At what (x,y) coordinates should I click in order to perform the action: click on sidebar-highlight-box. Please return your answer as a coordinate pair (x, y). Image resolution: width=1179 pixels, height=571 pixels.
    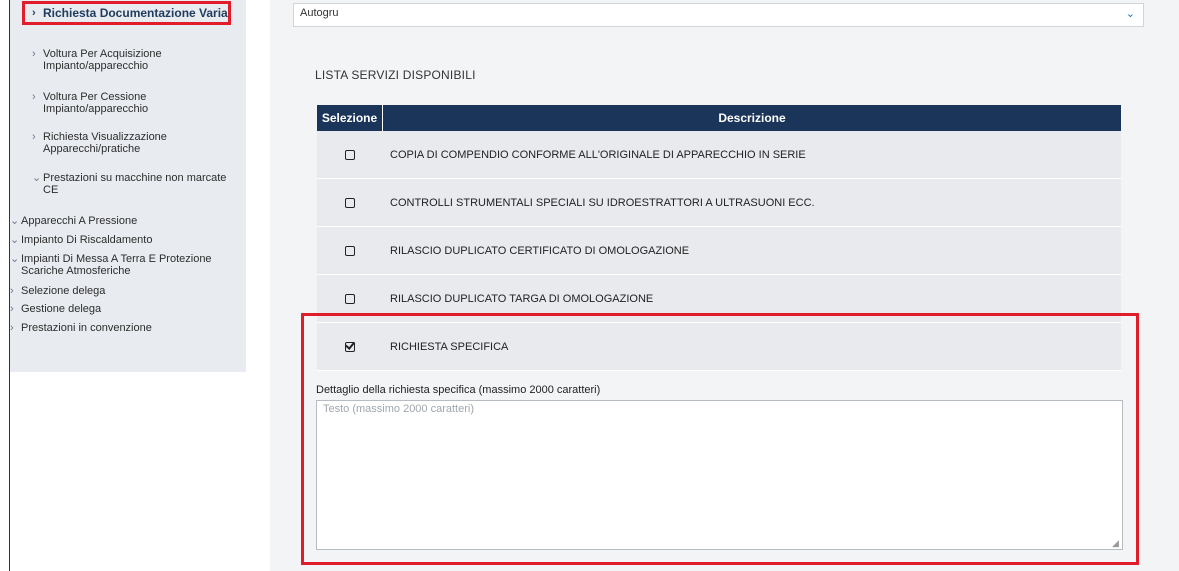
    Looking at the image, I should click on (126, 13).